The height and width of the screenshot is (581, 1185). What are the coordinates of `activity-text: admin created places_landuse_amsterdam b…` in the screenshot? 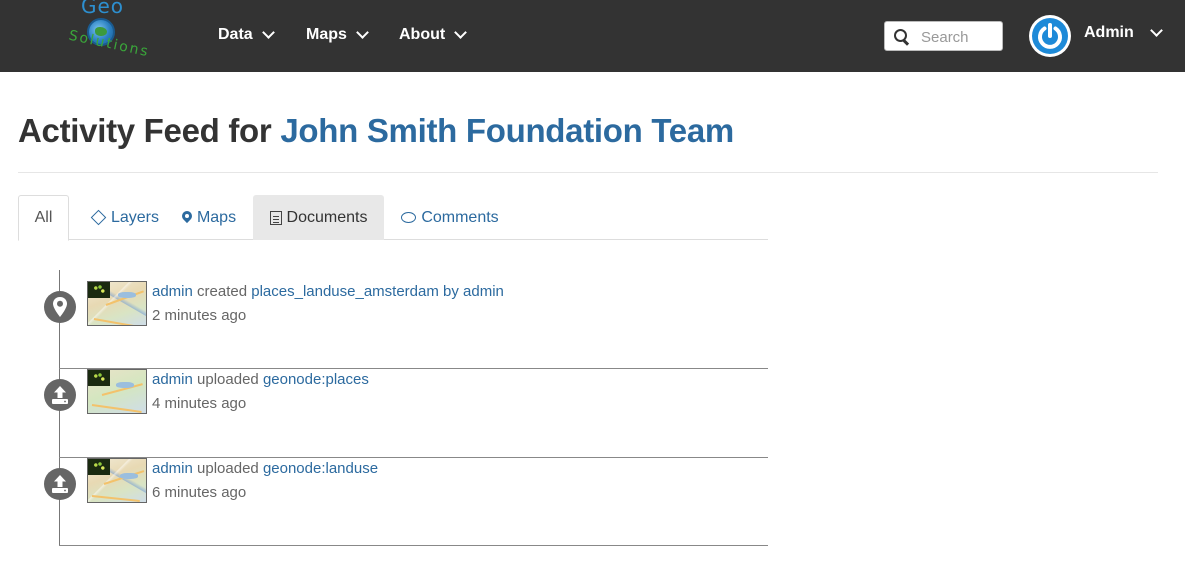 It's located at (328, 291).